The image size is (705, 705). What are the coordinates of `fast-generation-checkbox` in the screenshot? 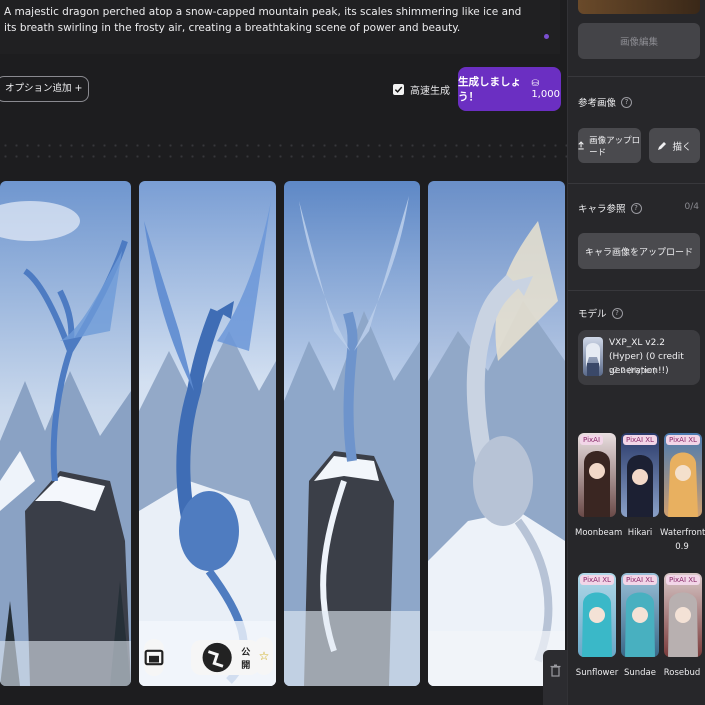 It's located at (398, 89).